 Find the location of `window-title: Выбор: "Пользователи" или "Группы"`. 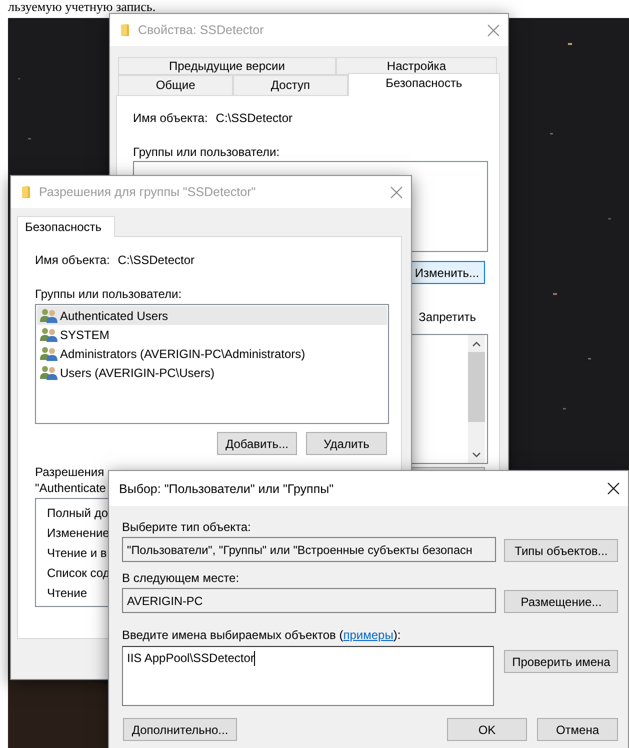

window-title: Выбор: "Пользователи" или "Группы" is located at coordinates (227, 489).